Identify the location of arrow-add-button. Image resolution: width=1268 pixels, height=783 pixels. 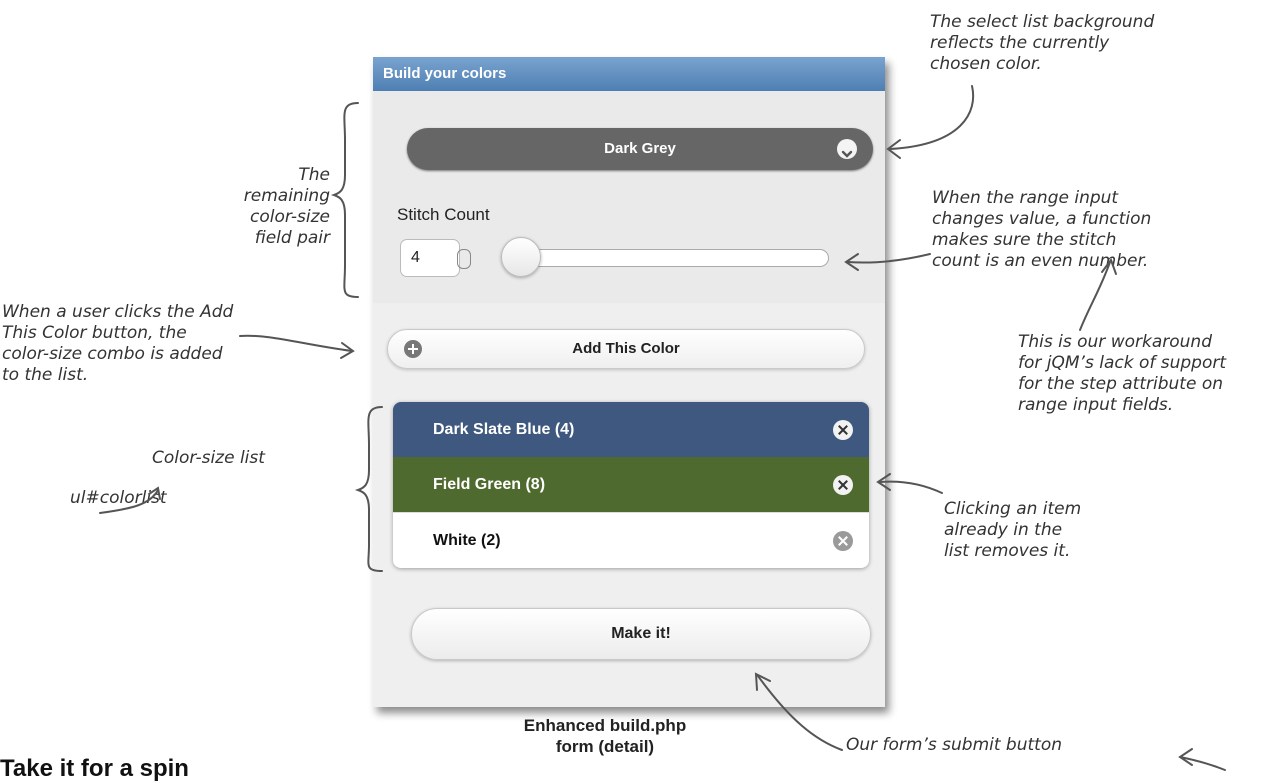
(296, 343).